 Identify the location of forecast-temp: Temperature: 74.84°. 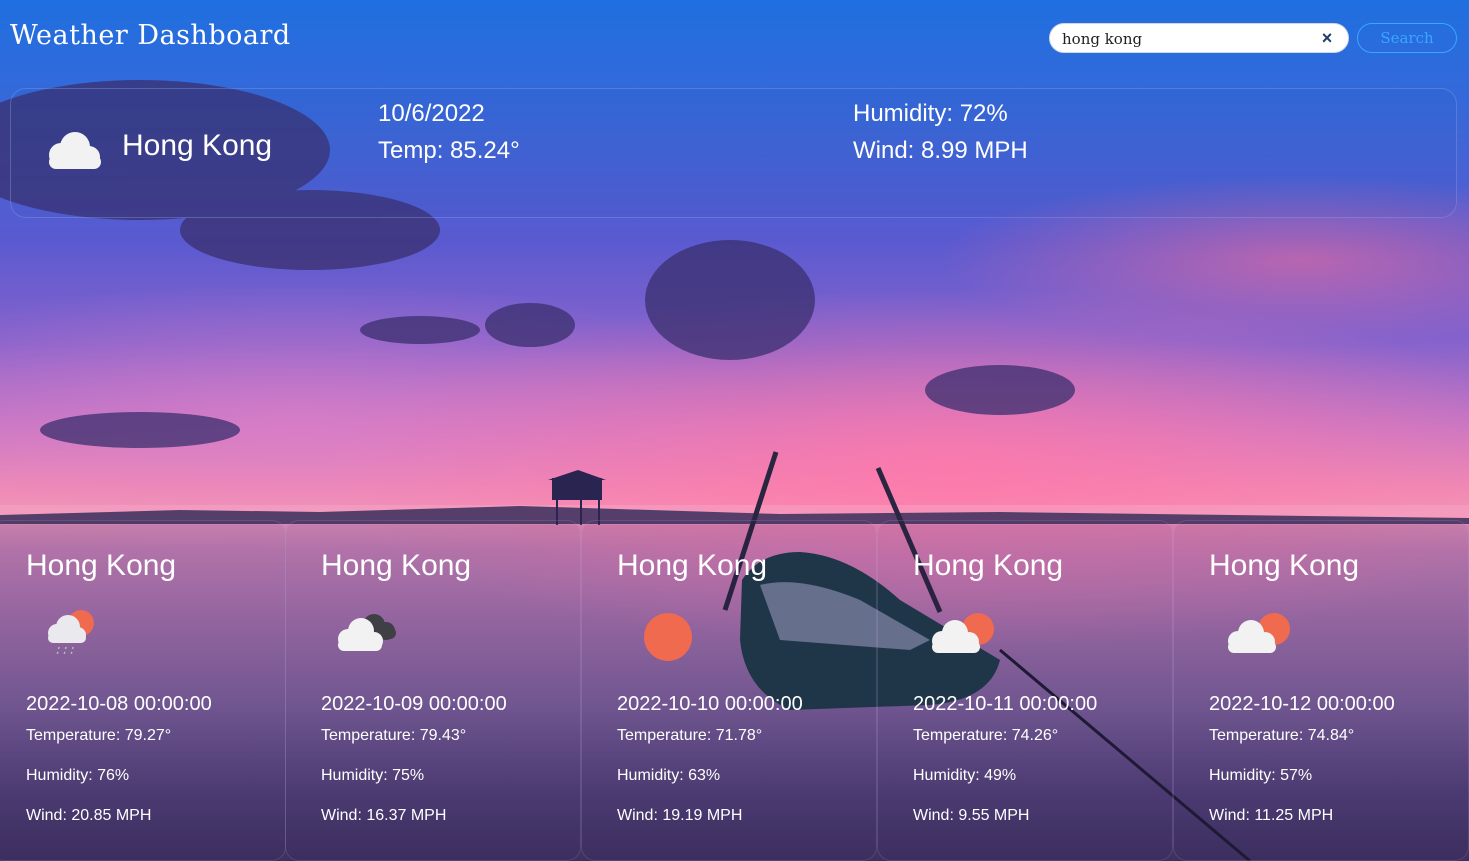
(1282, 735).